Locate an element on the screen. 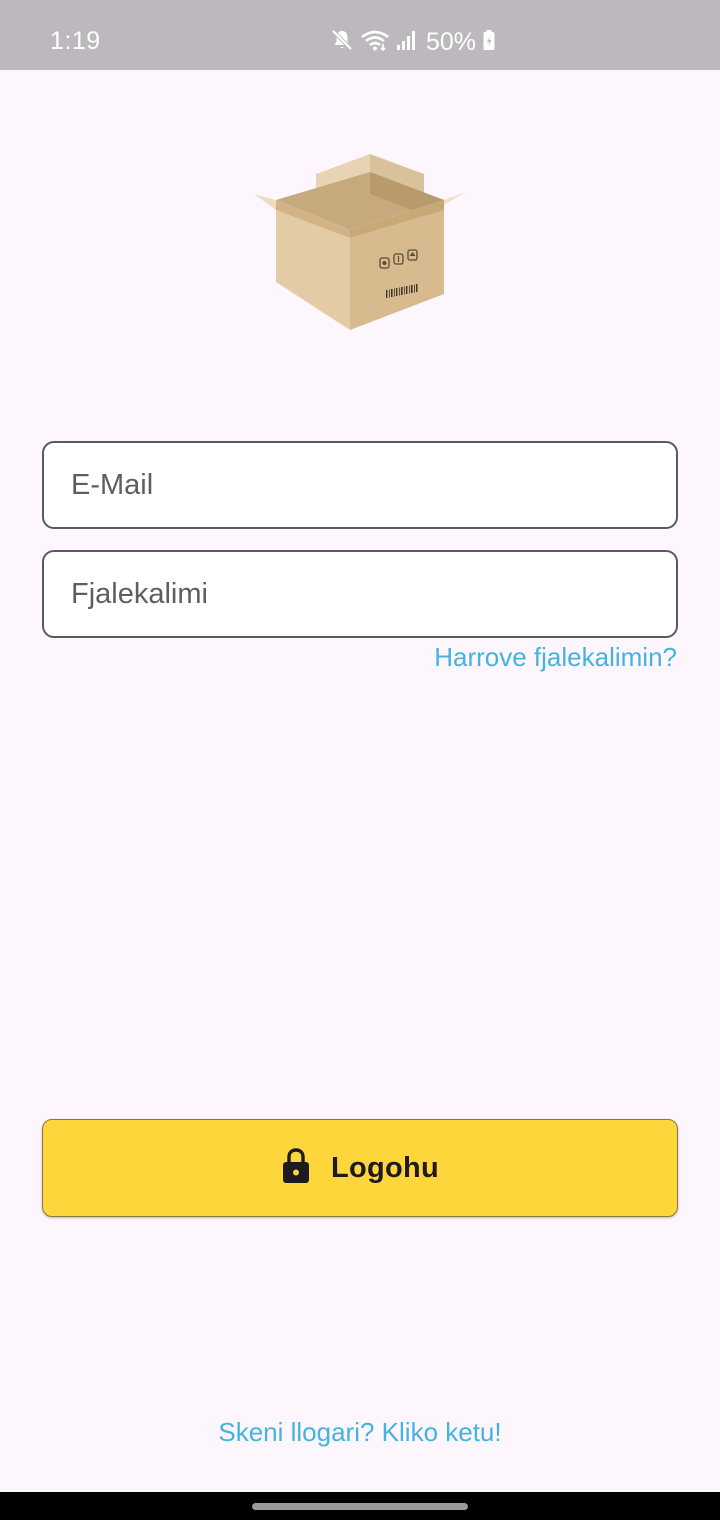 Image resolution: width=720 pixels, height=1520 pixels. status-bar: 1:19 50% is located at coordinates (360, 35).